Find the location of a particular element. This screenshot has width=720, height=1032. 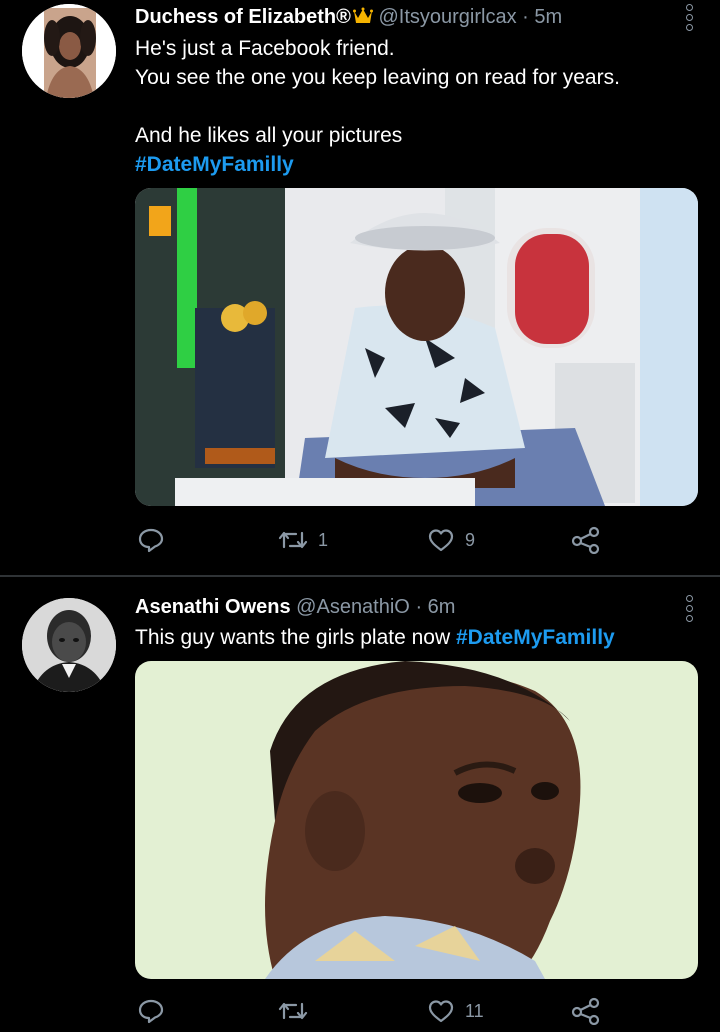

tweet-text-blank-line is located at coordinates (415, 106).